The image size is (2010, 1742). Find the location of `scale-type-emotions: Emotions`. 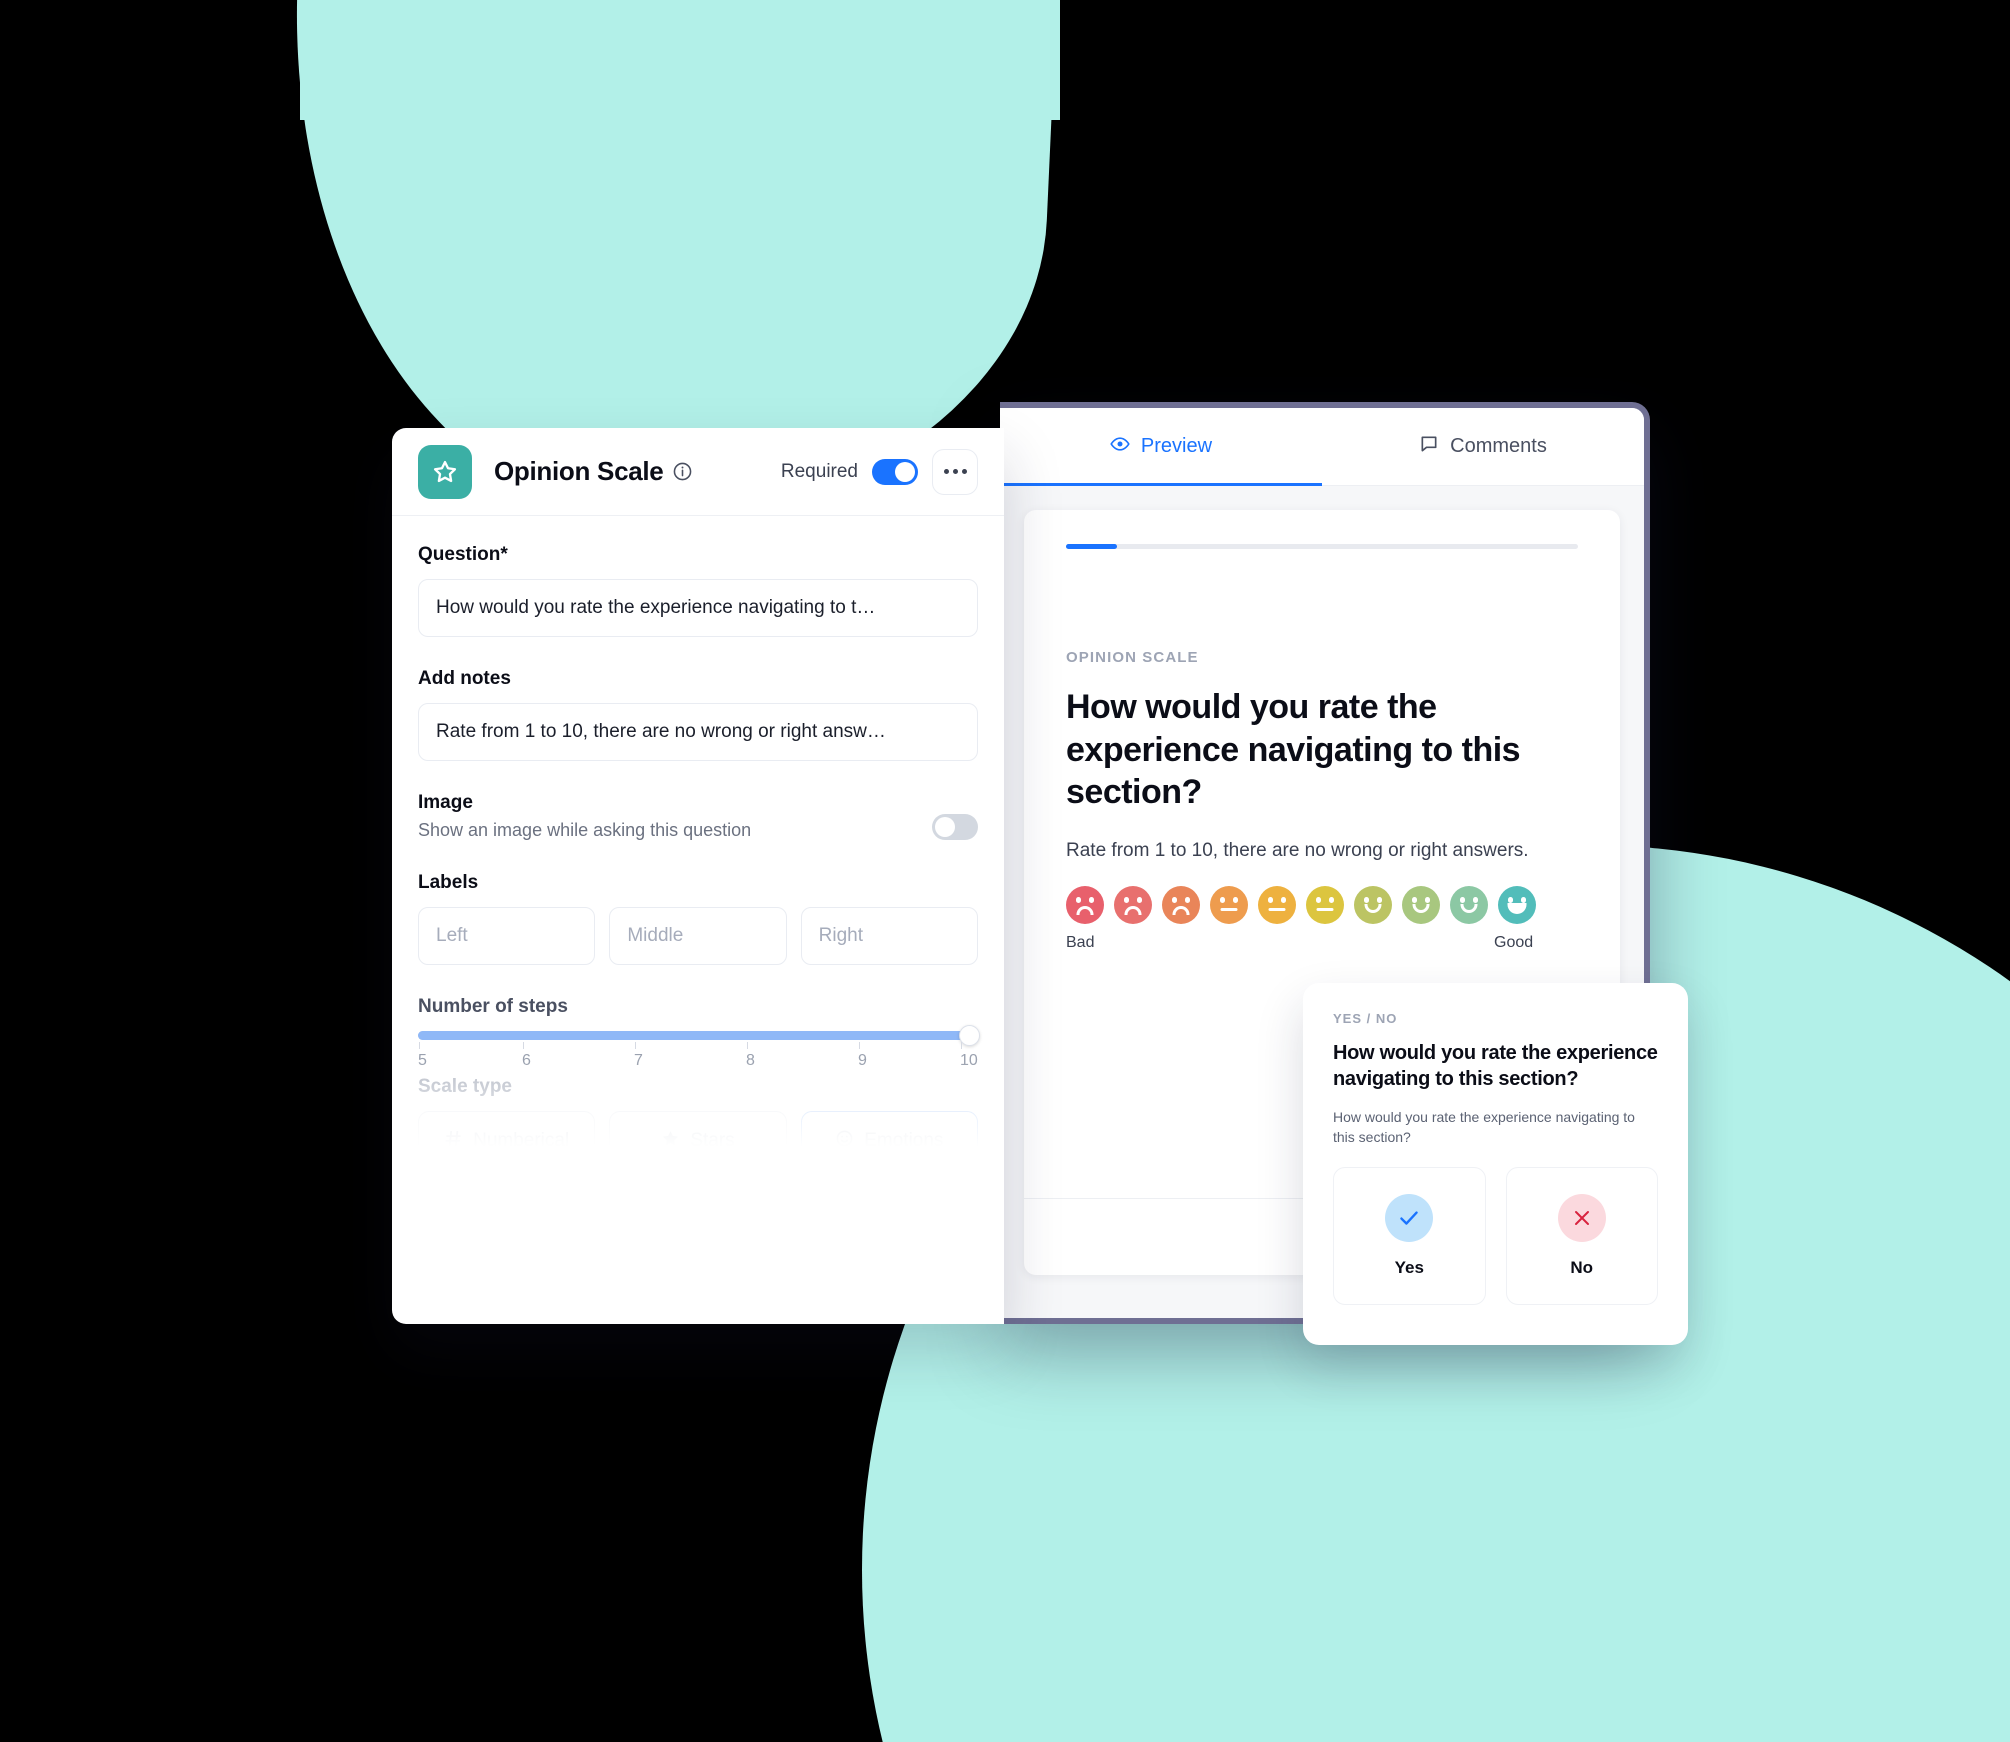

scale-type-emotions: Emotions is located at coordinates (889, 1141).